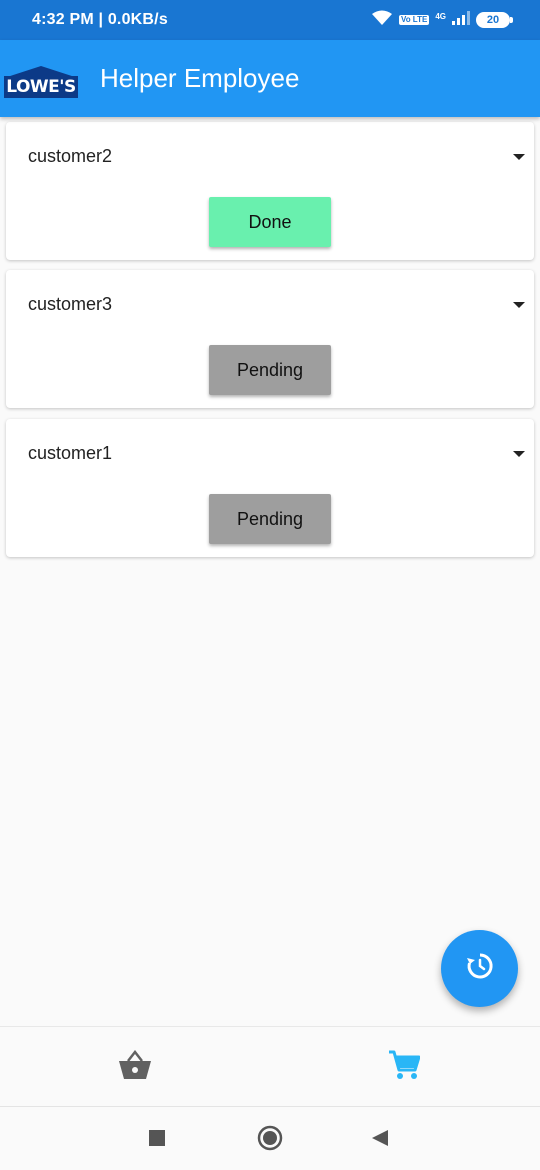 This screenshot has height=1170, width=540. I want to click on order-card: customer2 Done, so click(270, 191).